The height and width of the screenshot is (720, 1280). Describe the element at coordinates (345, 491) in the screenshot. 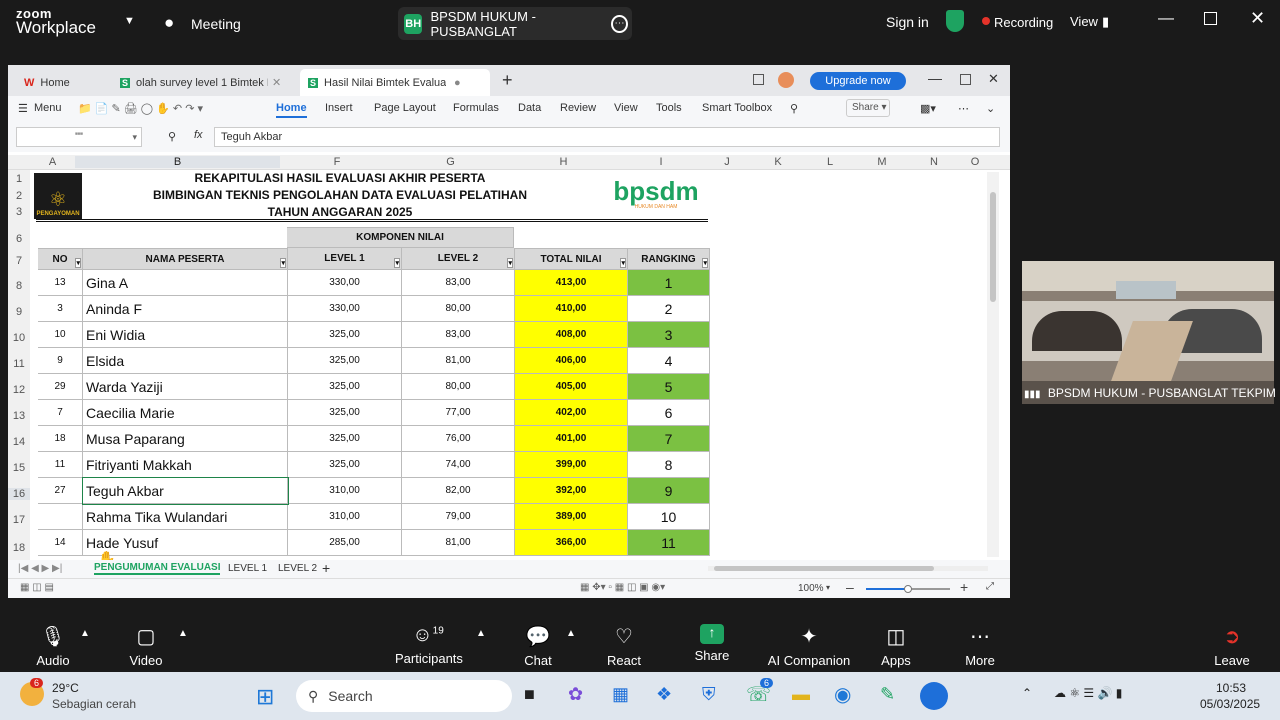

I see `cell-l1: 310,00` at that location.